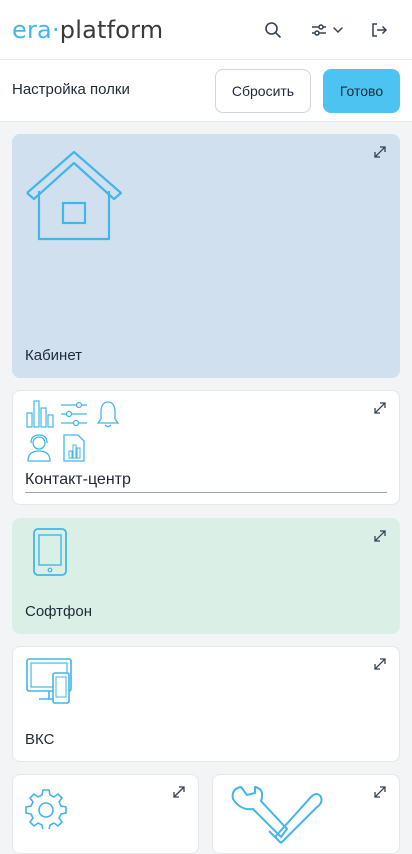  Describe the element at coordinates (206, 30) in the screenshot. I see `top-header: era·platform` at that location.